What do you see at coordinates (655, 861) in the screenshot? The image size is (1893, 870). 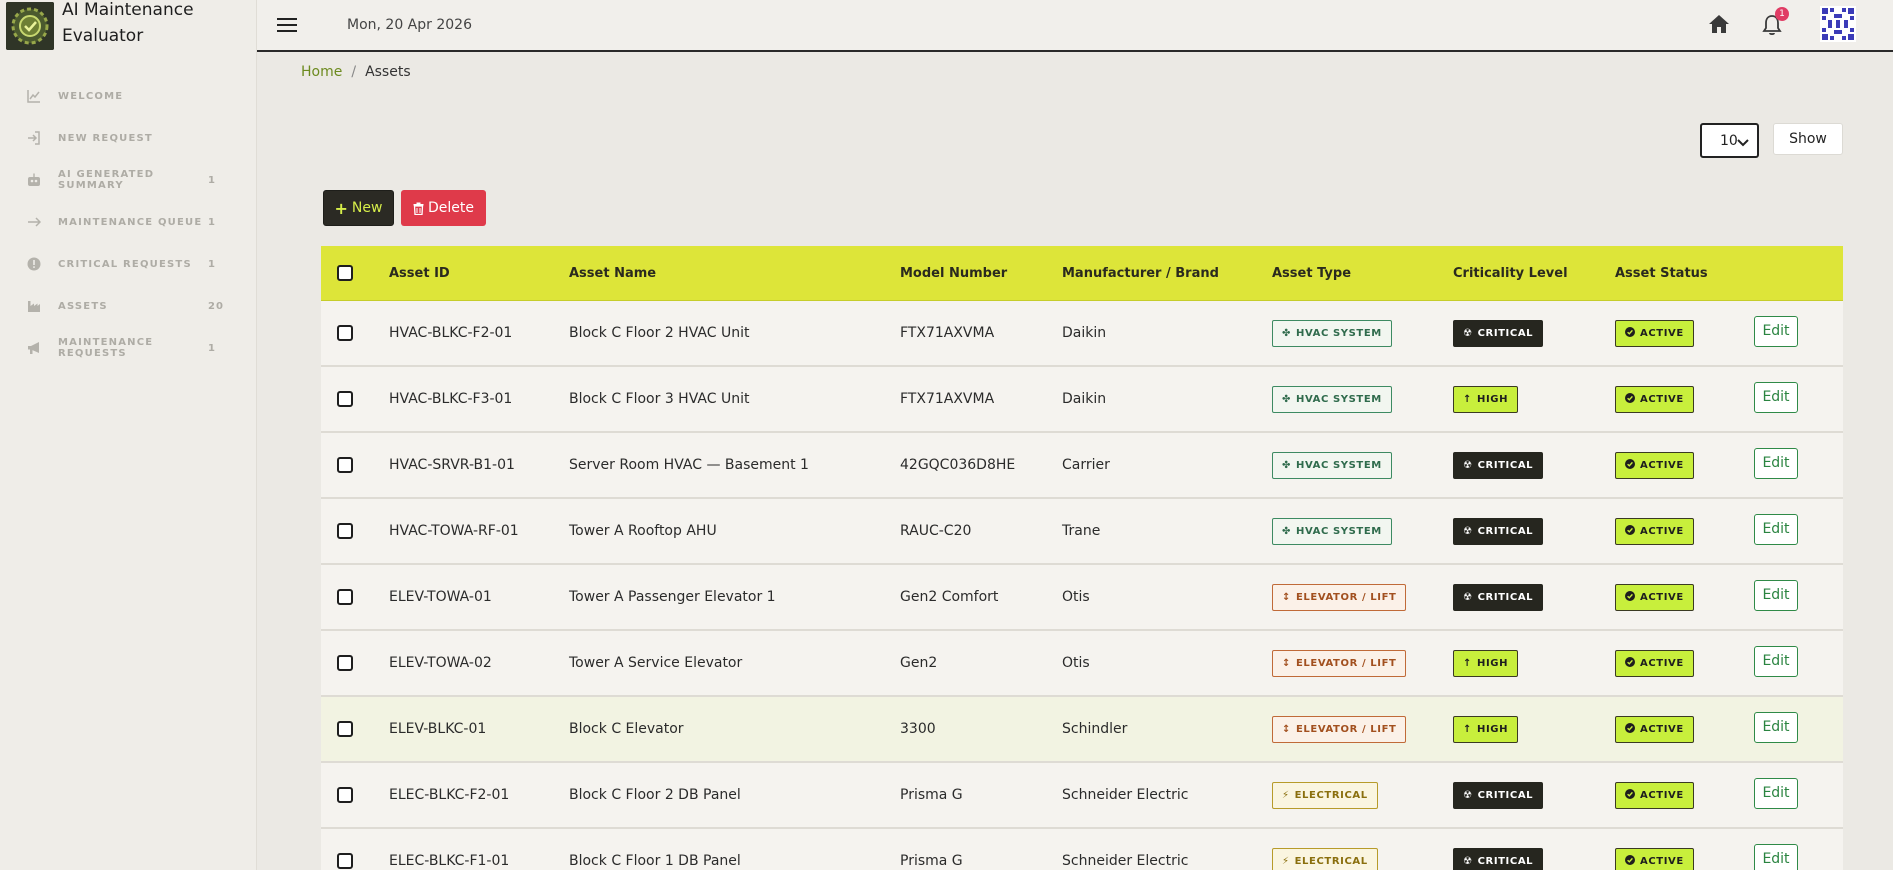 I see `cell-asset-name: Block C Floor 1 DB Panel` at bounding box center [655, 861].